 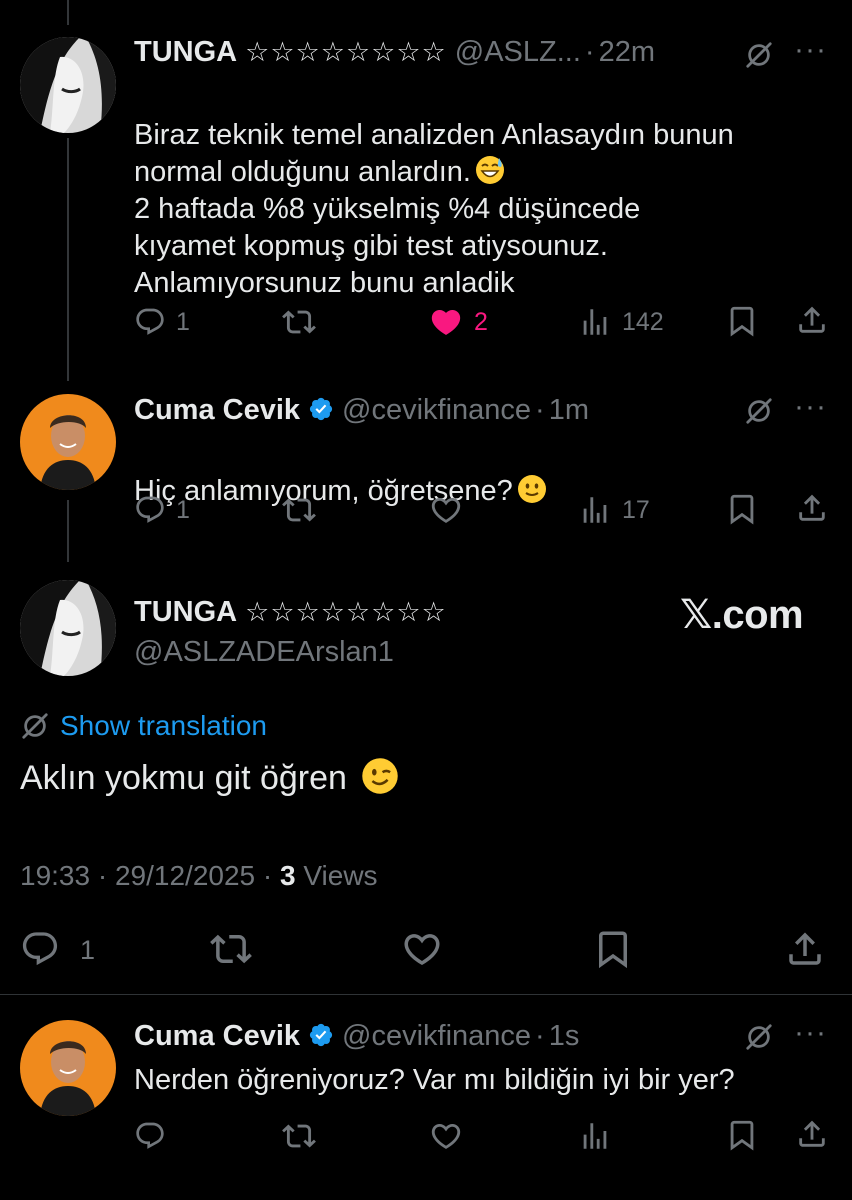 I want to click on slight-smile-emoji, so click(x=531, y=489).